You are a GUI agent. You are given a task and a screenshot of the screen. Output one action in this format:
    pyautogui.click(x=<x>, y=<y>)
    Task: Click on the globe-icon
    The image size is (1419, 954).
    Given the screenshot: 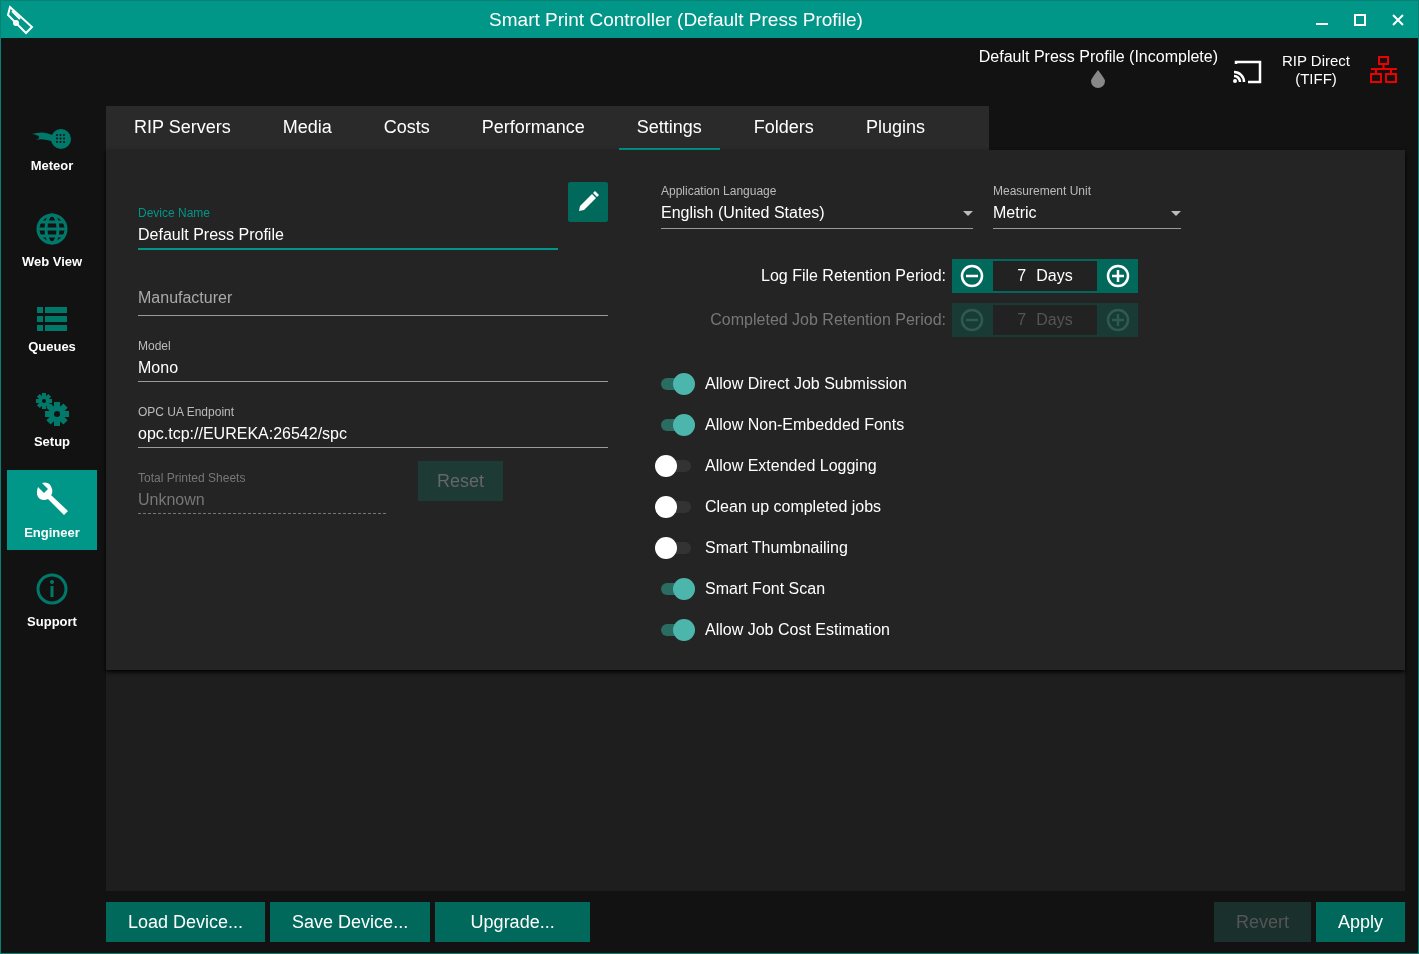 What is the action you would take?
    pyautogui.click(x=52, y=228)
    